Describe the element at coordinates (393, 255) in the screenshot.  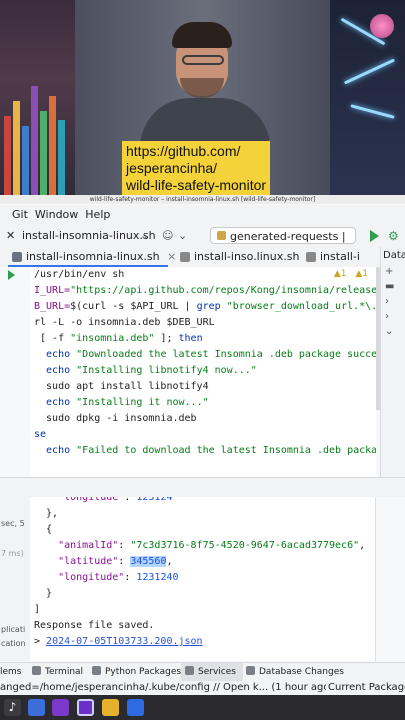
I see `database-panel-title: Datab` at that location.